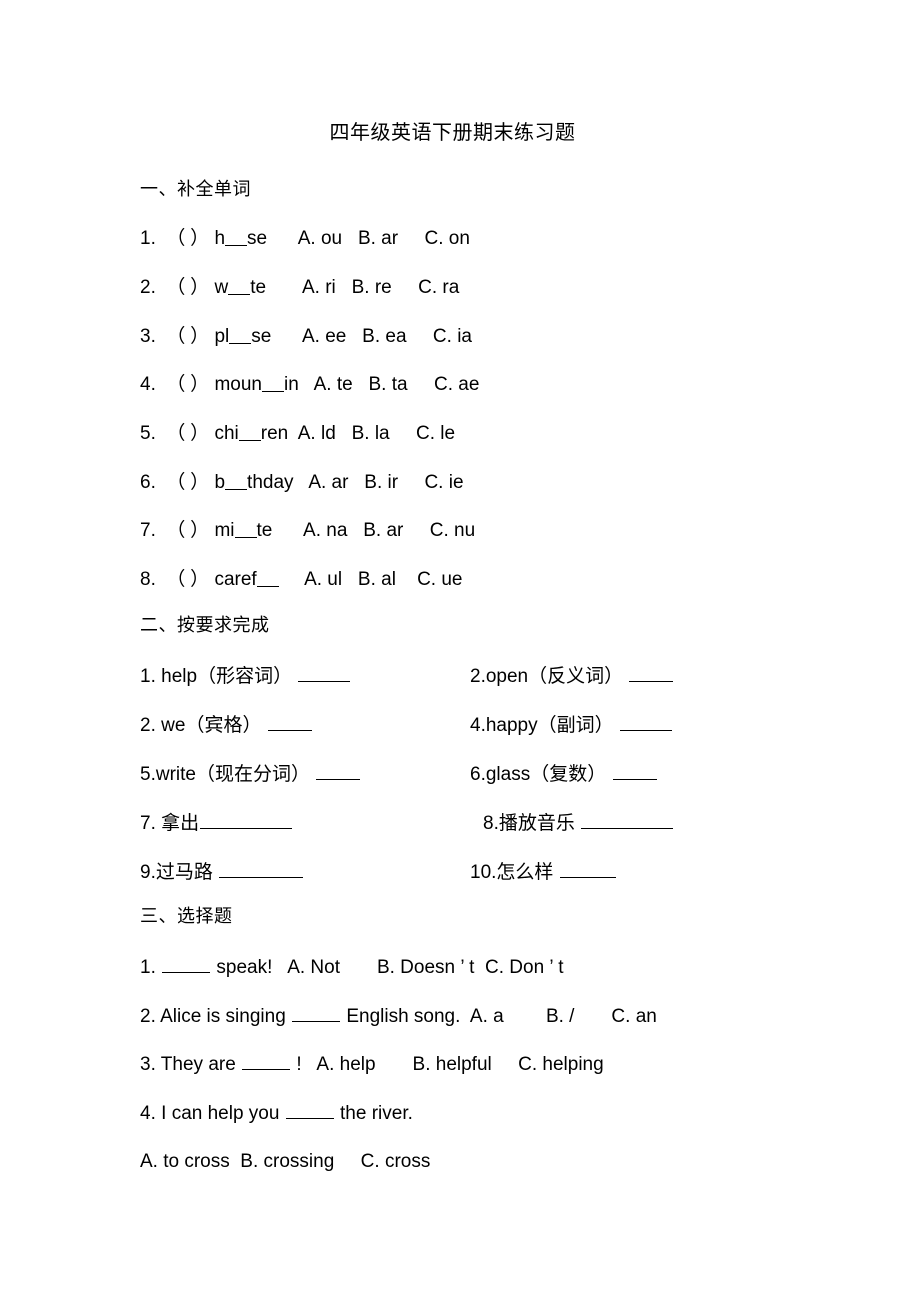  What do you see at coordinates (373, 1114) in the screenshot?
I see `choice-question-4-stem-after: the river.` at bounding box center [373, 1114].